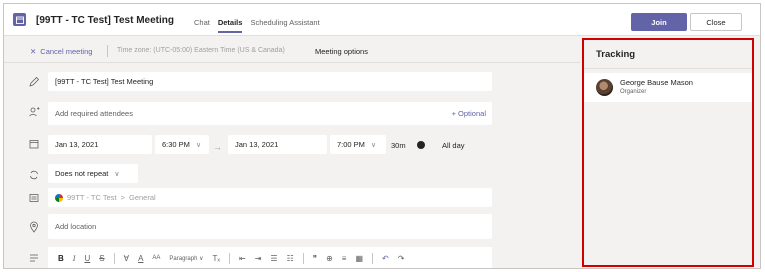 This screenshot has width=765, height=272. What do you see at coordinates (273, 258) in the screenshot?
I see `bulleted-list-button: ☰` at bounding box center [273, 258].